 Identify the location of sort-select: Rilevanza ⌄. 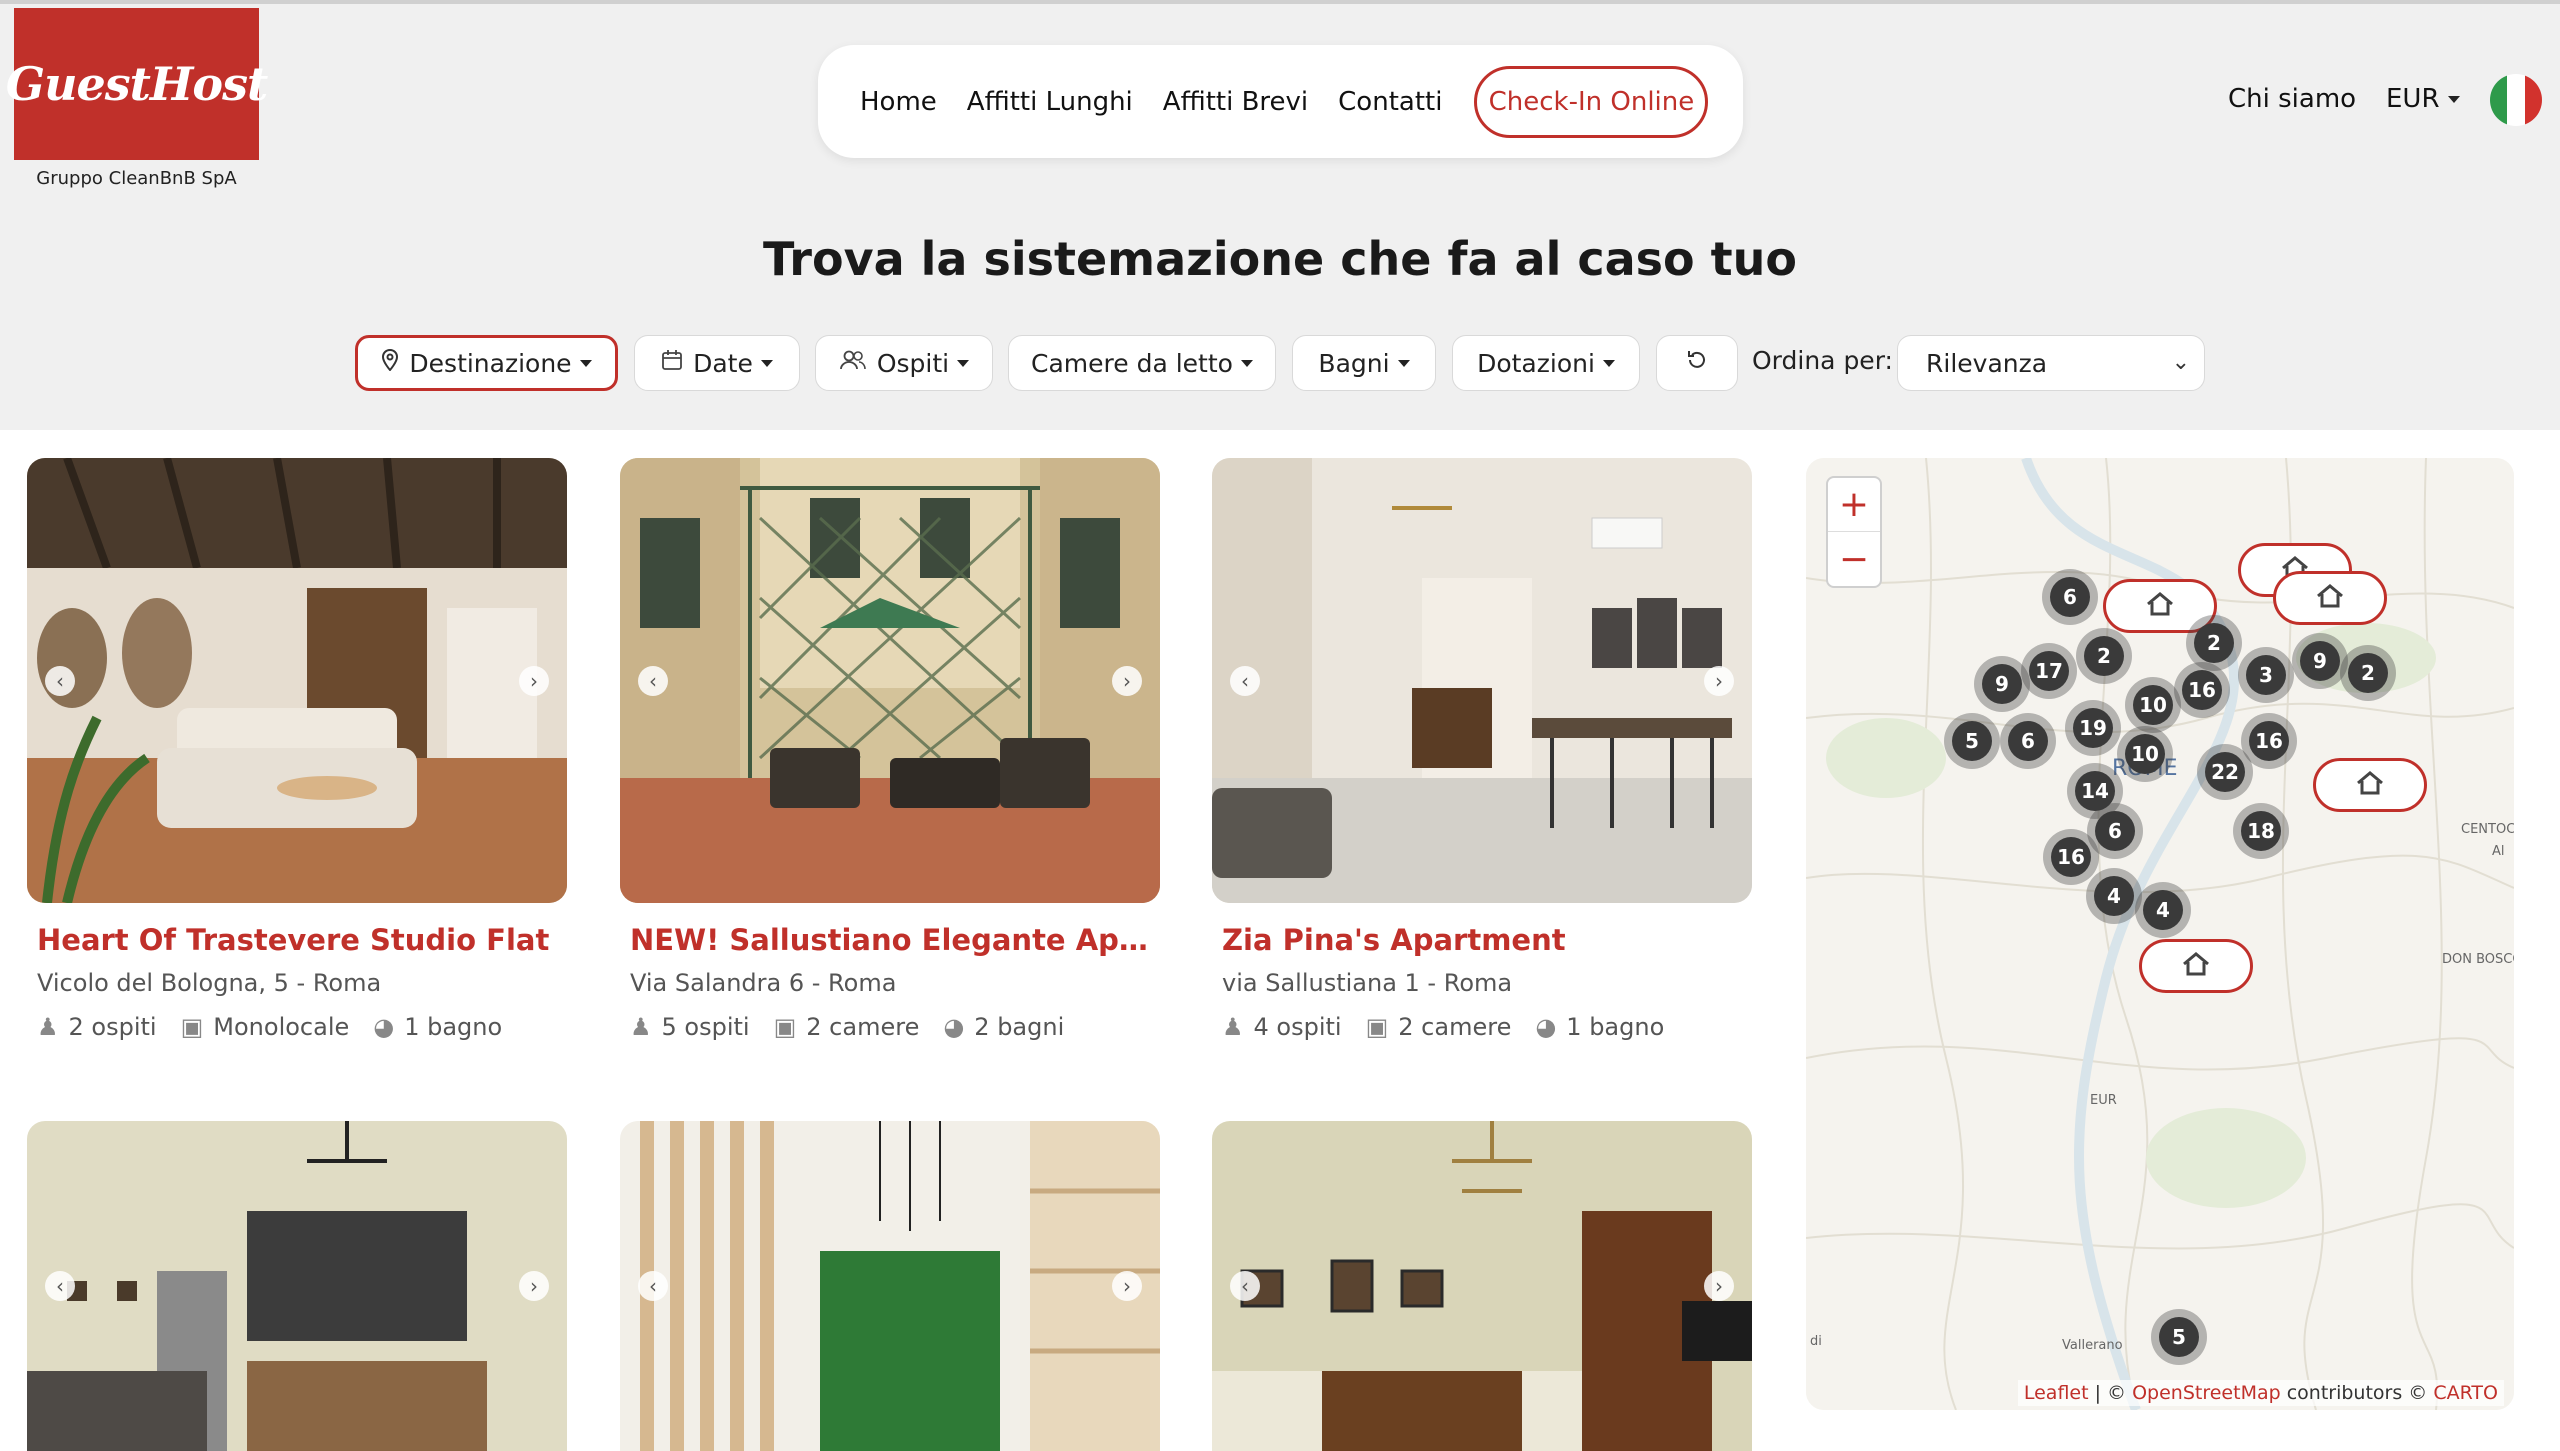
(2051, 363).